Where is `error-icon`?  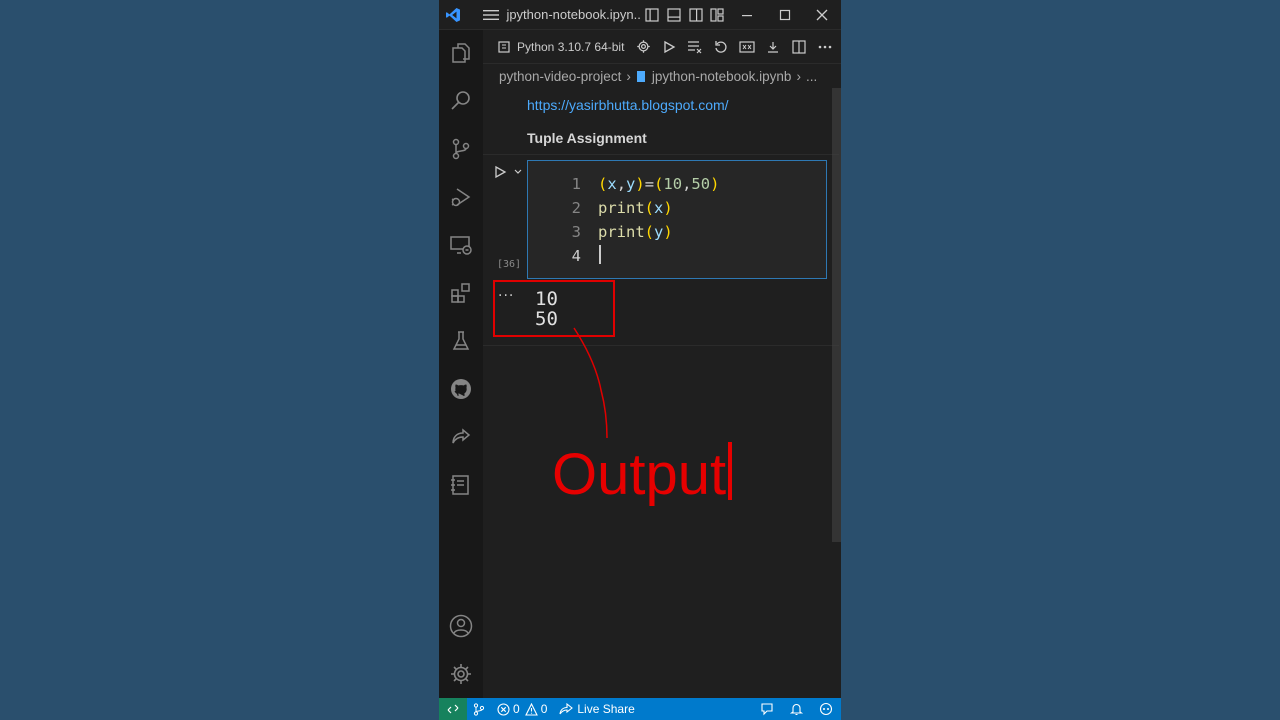 error-icon is located at coordinates (503, 709).